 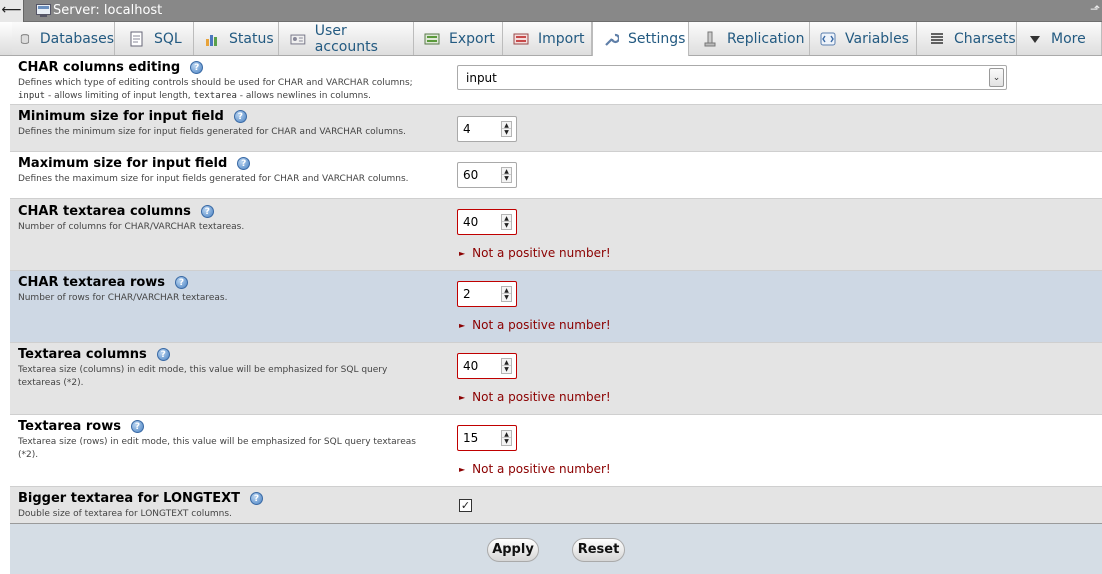 I want to click on select-value: input, so click(x=481, y=78).